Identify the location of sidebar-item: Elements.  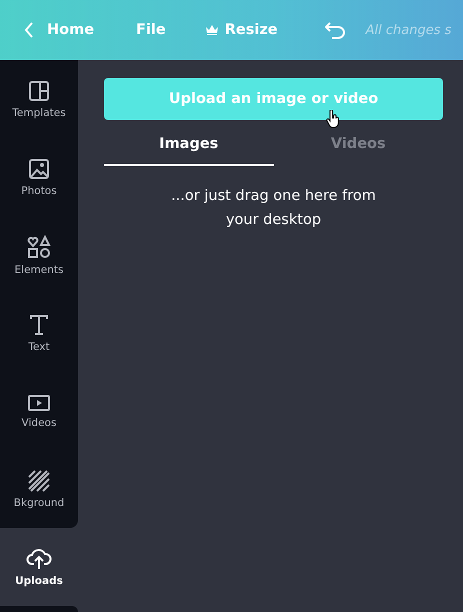
(39, 255).